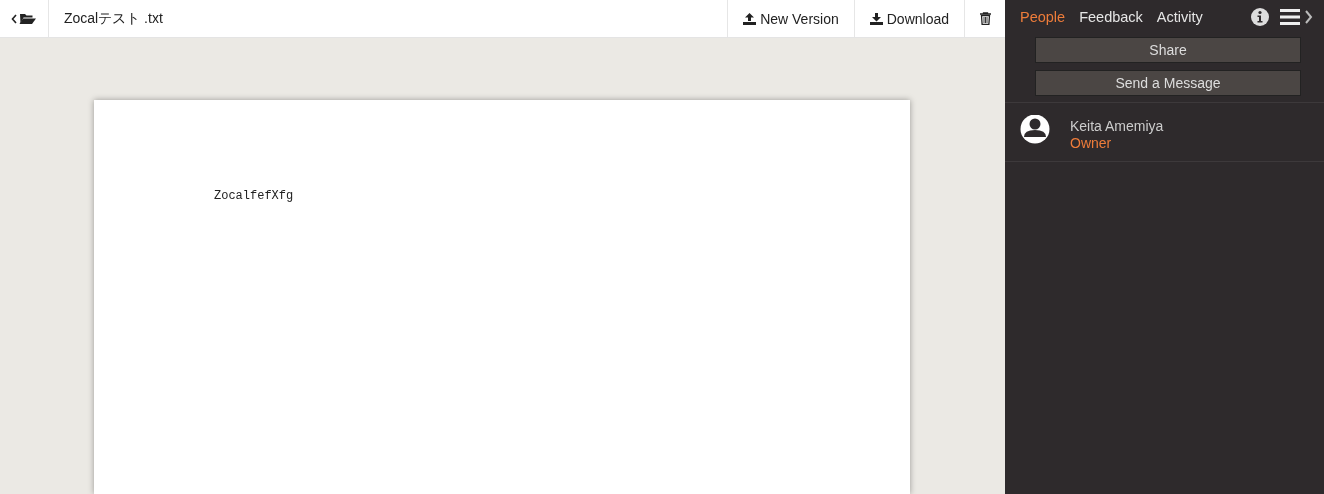 This screenshot has height=494, width=1324. I want to click on download-icon, so click(876, 18).